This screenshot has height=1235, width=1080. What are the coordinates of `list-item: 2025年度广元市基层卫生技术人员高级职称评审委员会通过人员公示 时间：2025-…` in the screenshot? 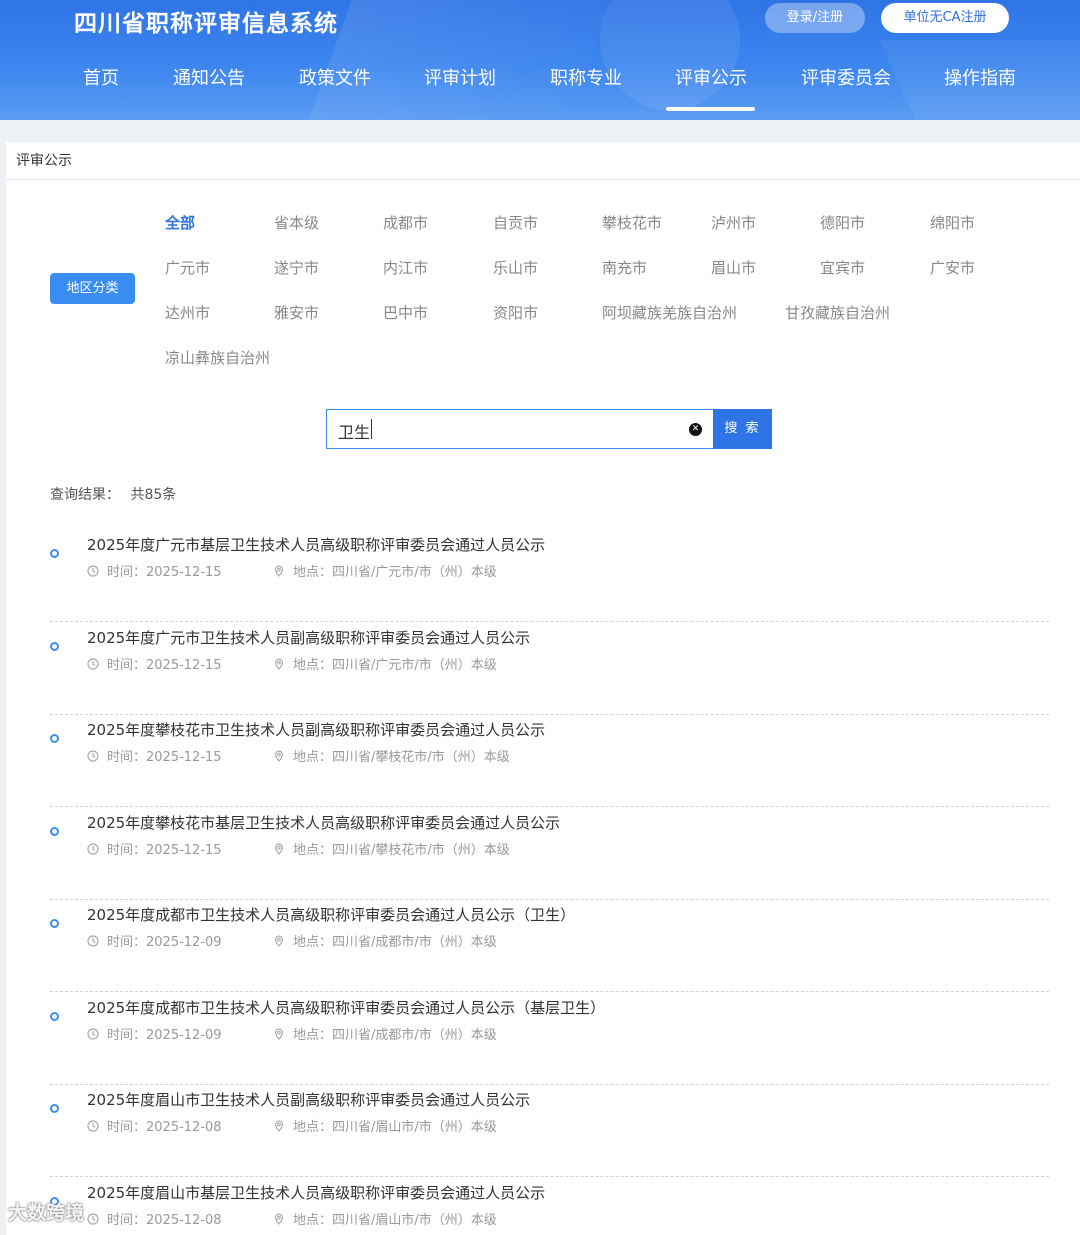 It's located at (549, 576).